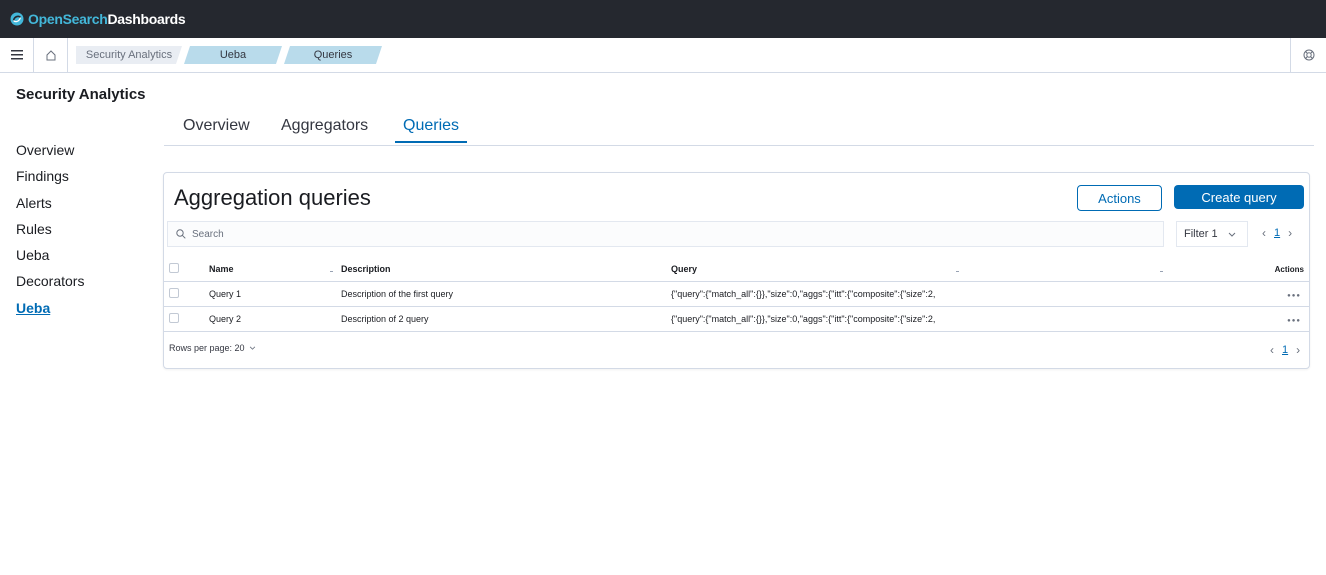  I want to click on column-header-actions: Actions, so click(1289, 269).